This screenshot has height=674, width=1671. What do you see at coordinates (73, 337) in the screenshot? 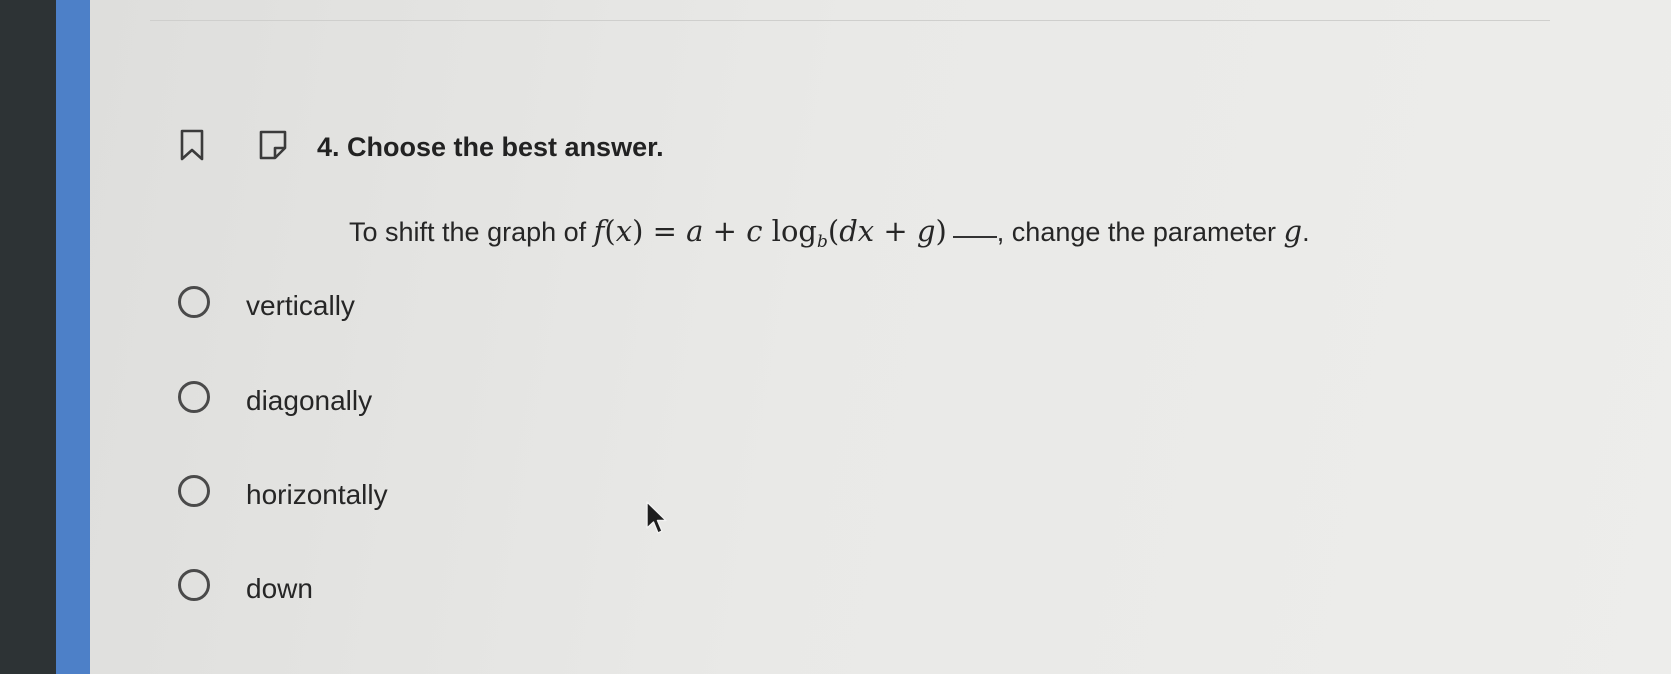
I see `left-accent-bar` at bounding box center [73, 337].